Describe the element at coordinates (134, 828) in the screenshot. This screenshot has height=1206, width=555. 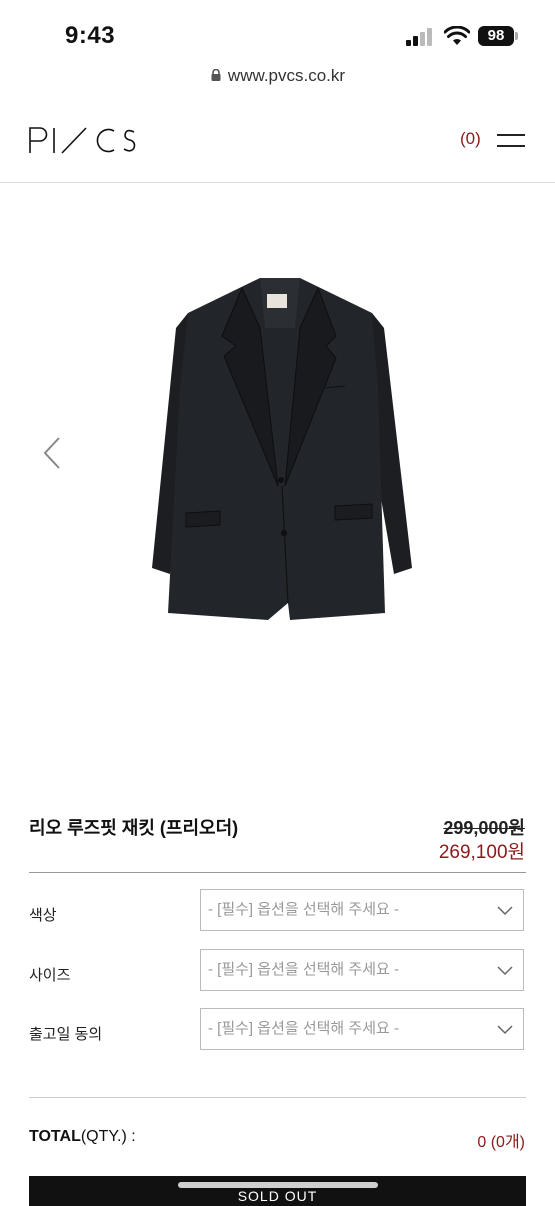
I see `product-title: 리오 루즈핏 재킷 (프리오더)` at that location.